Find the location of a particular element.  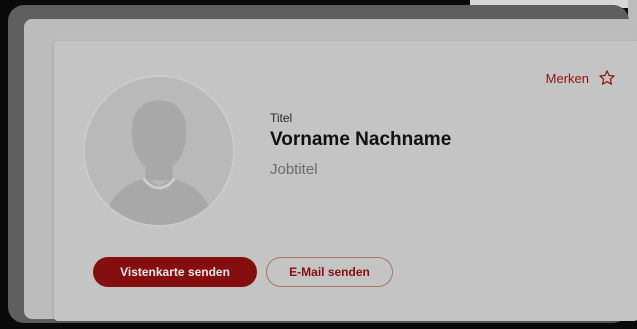

bookmark-button: Merken is located at coordinates (581, 78).